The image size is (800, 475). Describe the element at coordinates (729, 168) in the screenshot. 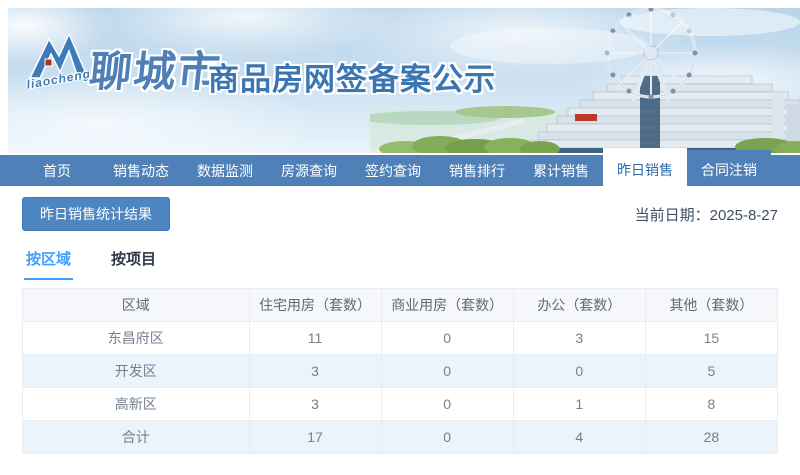

I see `nav-item-contract-cancellation: 合同注销` at that location.